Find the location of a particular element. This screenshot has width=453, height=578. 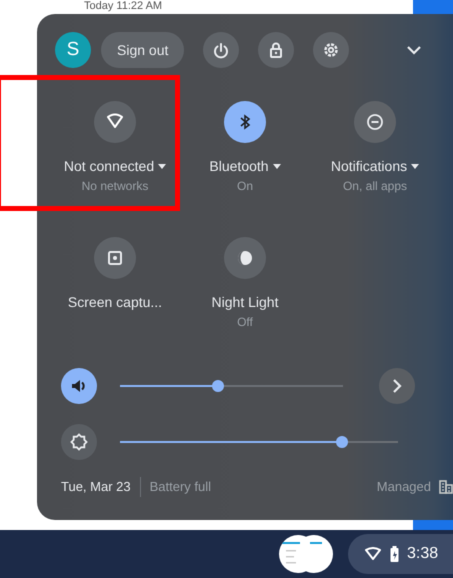

chevron-down-icon is located at coordinates (414, 50).